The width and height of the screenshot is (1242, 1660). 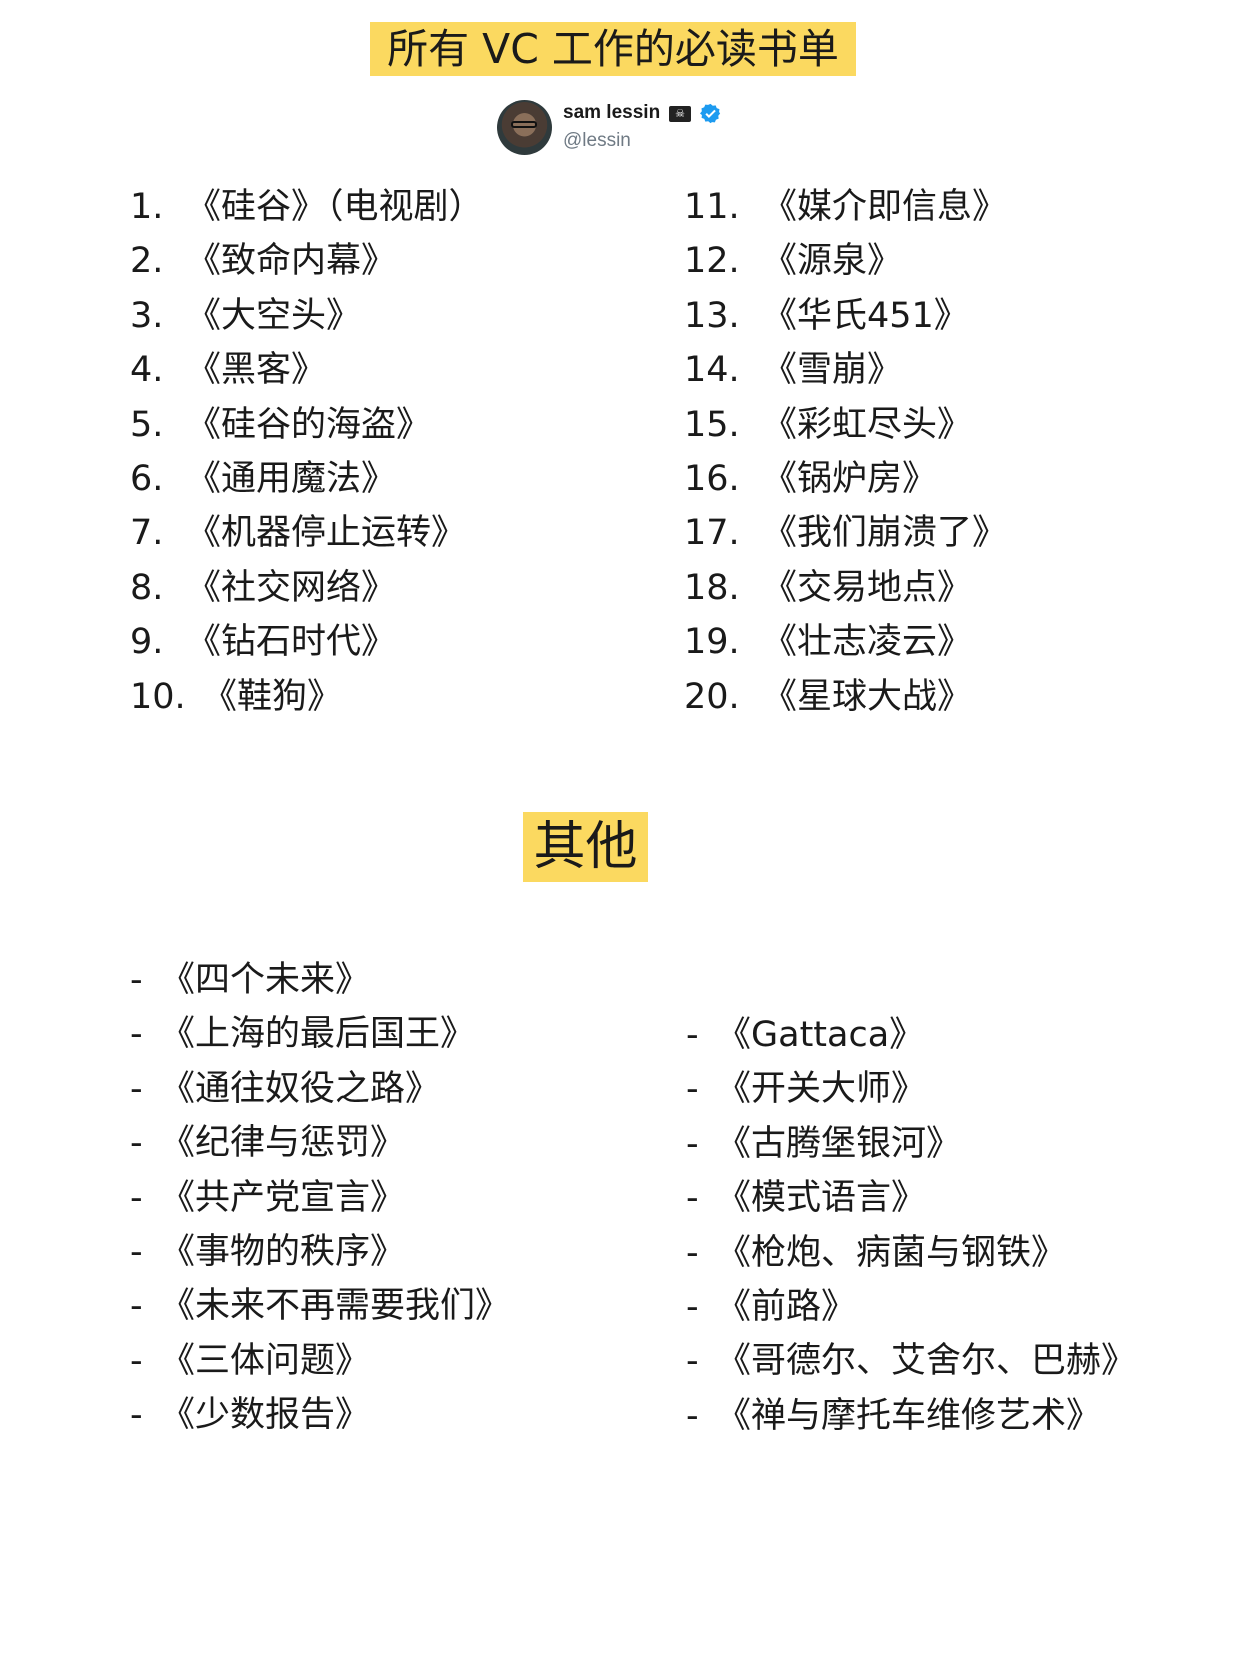 What do you see at coordinates (303, 1034) in the screenshot?
I see `list-item: - 《上海的最后国王》` at bounding box center [303, 1034].